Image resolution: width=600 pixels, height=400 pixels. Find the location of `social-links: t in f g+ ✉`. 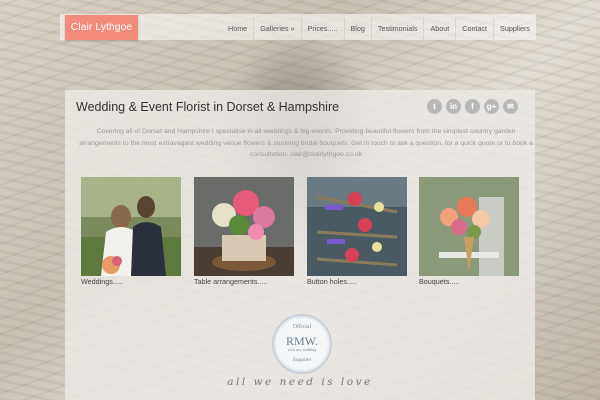

social-links: t in f g+ ✉ is located at coordinates (472, 106).